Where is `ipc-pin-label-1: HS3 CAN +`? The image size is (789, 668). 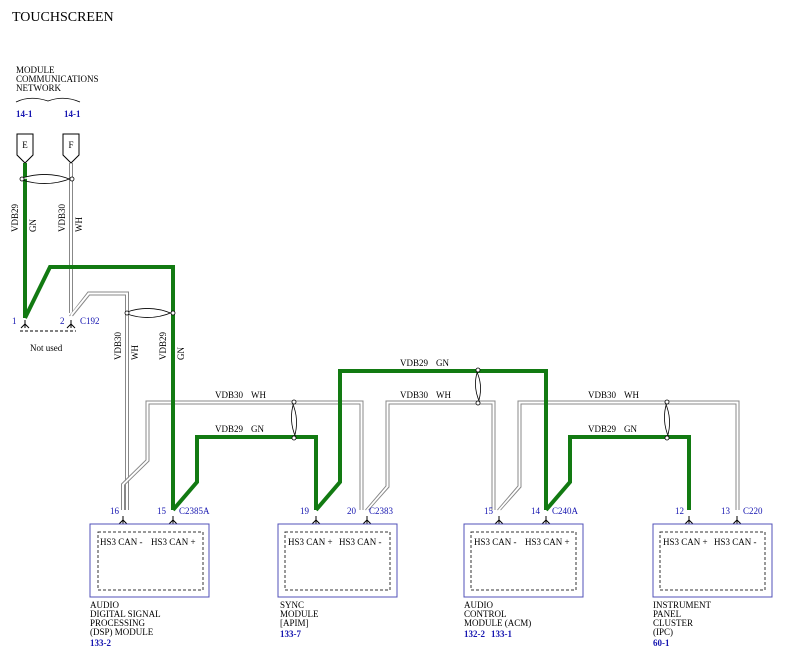 ipc-pin-label-1: HS3 CAN + is located at coordinates (685, 542).